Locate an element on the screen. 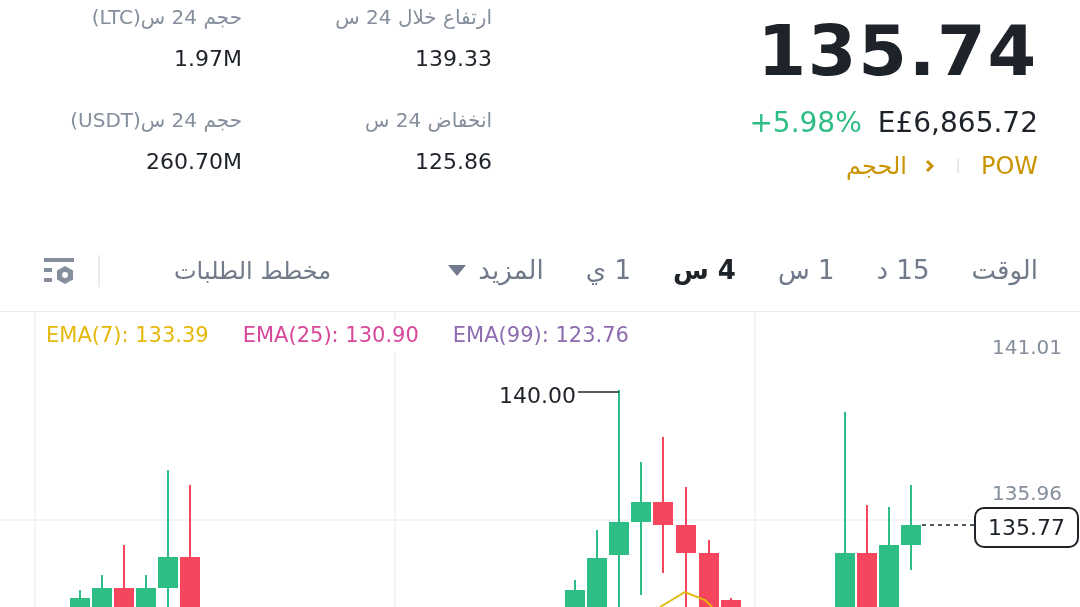 The width and height of the screenshot is (1080, 607). stat-value: 139.33 is located at coordinates (453, 59).